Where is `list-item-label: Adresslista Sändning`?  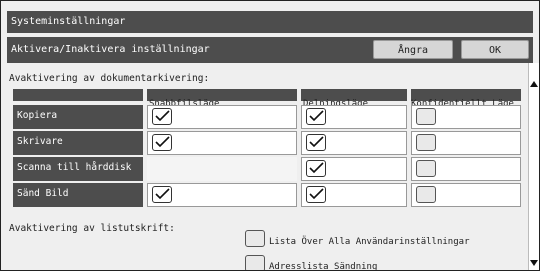
list-item-label: Adresslista Sändning is located at coordinates (323, 266).